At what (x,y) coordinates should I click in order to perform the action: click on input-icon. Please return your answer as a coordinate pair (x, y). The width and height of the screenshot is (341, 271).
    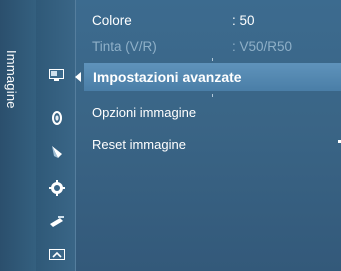
    Looking at the image, I should click on (57, 256).